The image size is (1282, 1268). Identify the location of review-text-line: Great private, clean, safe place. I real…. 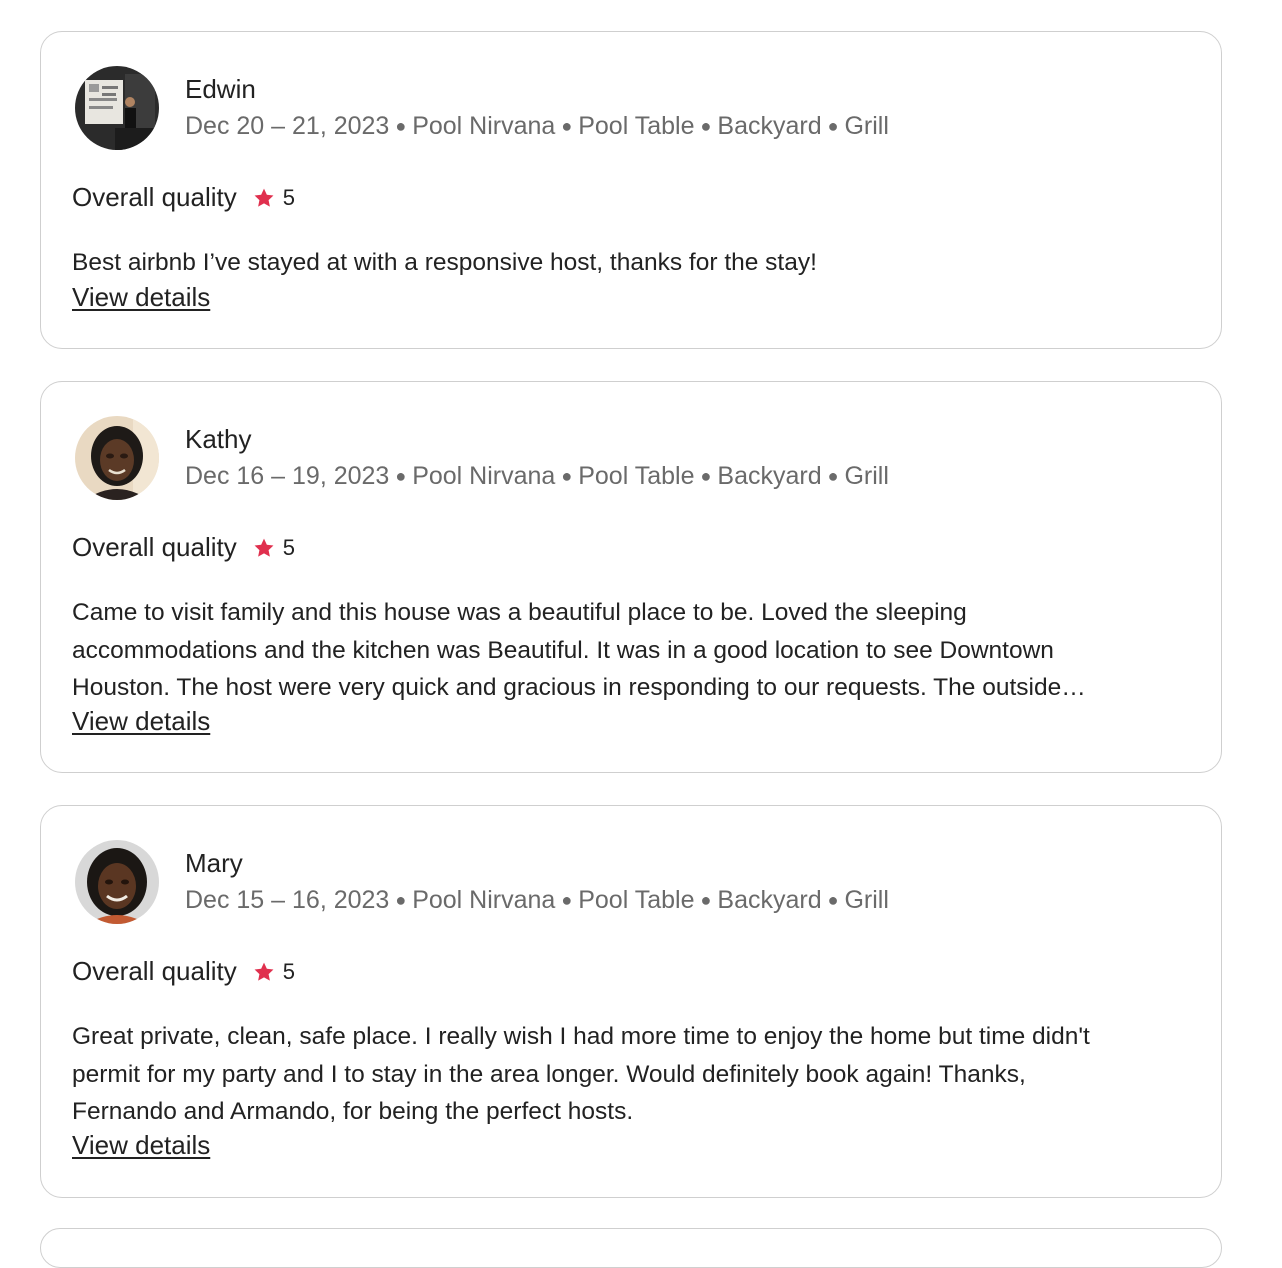
(581, 1036).